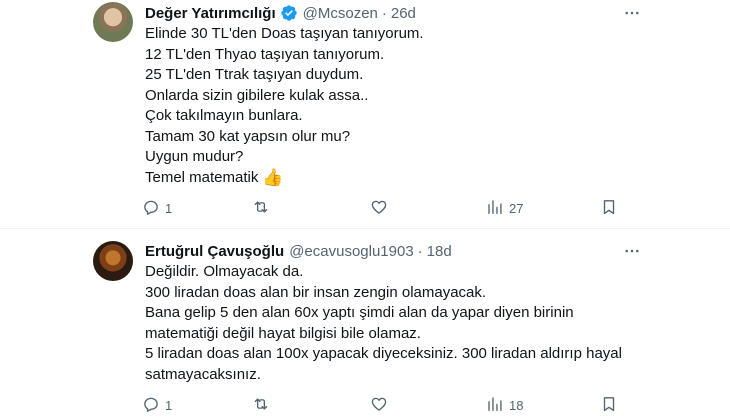 Image resolution: width=730 pixels, height=420 pixels. Describe the element at coordinates (351, 251) in the screenshot. I see `author-handle: @ecavusoglu1903` at that location.